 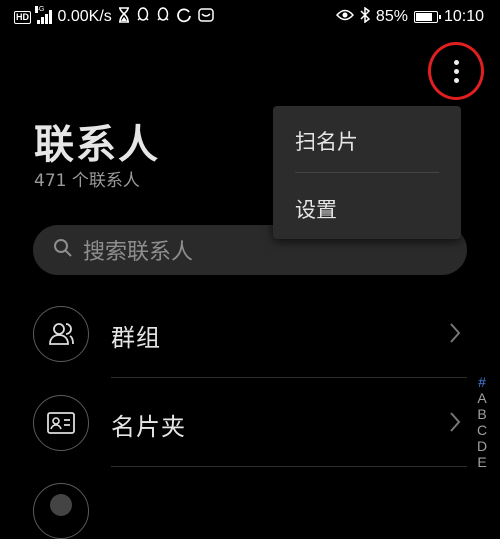 I want to click on status-bar-left: HD 4G 0.00K/s, so click(x=114, y=17).